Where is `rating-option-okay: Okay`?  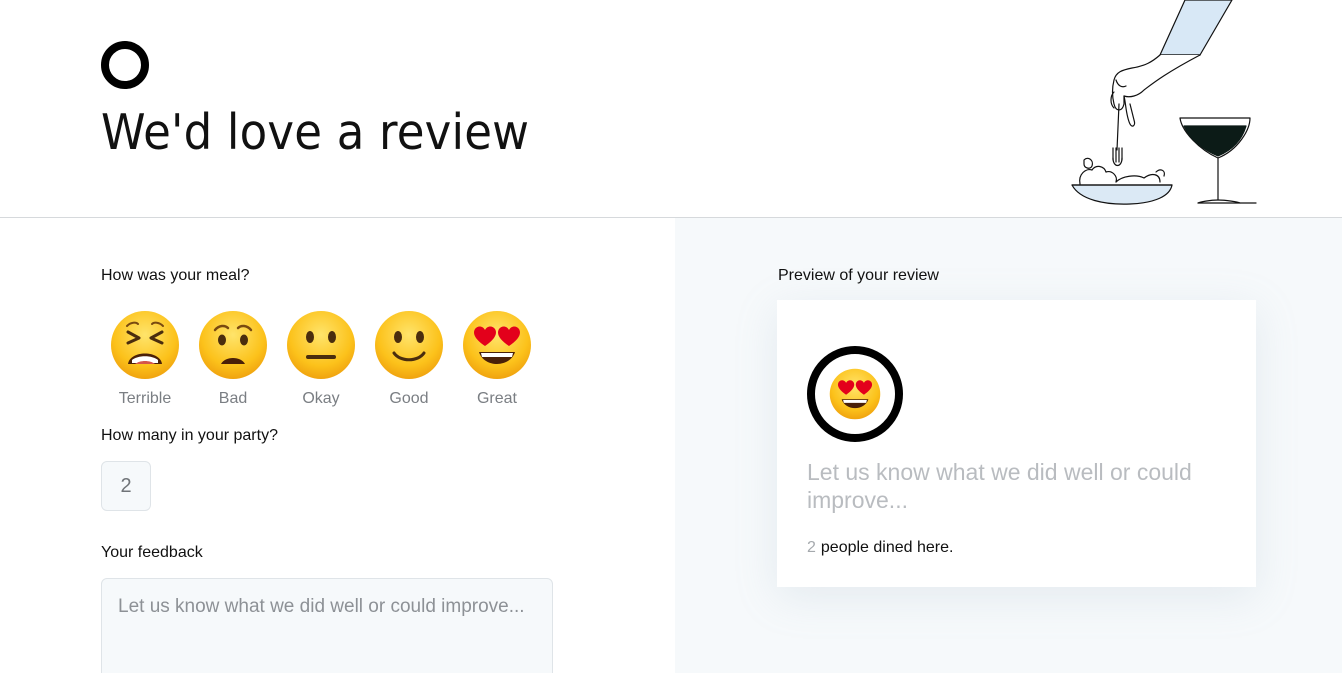 rating-option-okay: Okay is located at coordinates (321, 359).